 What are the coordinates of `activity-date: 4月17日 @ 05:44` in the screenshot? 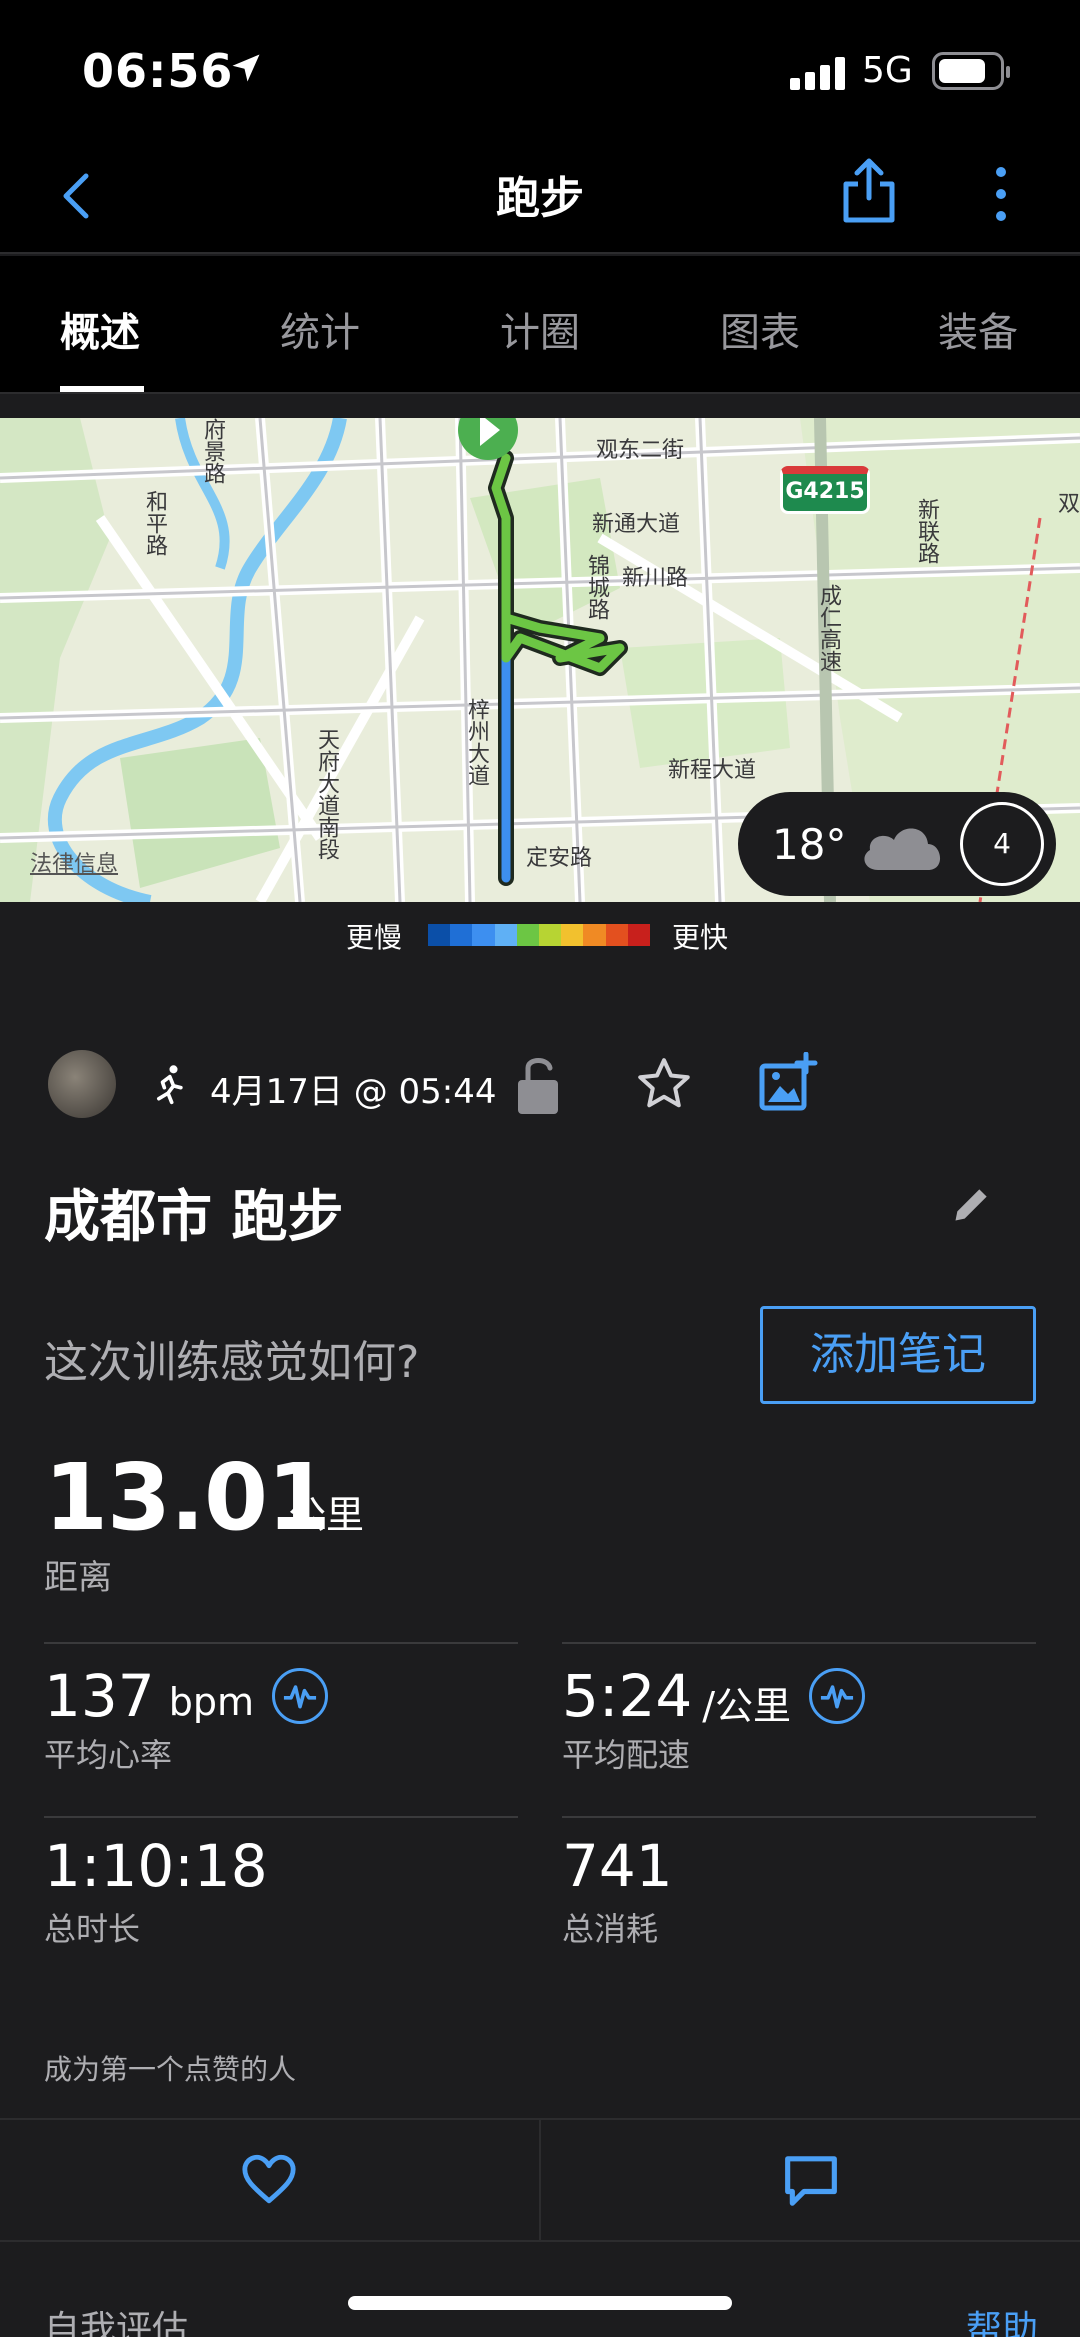 It's located at (353, 1092).